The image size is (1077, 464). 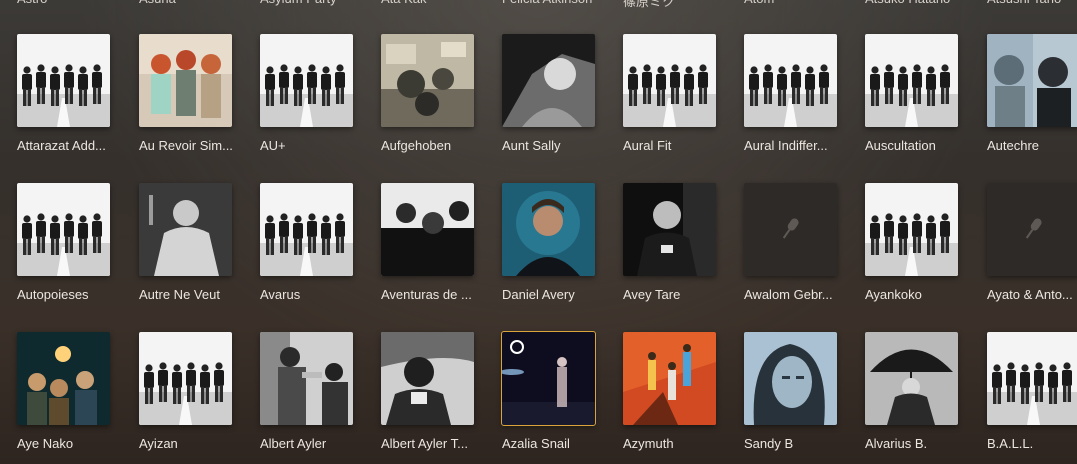 I want to click on artist-name-label: Auscultation, so click(x=912, y=146).